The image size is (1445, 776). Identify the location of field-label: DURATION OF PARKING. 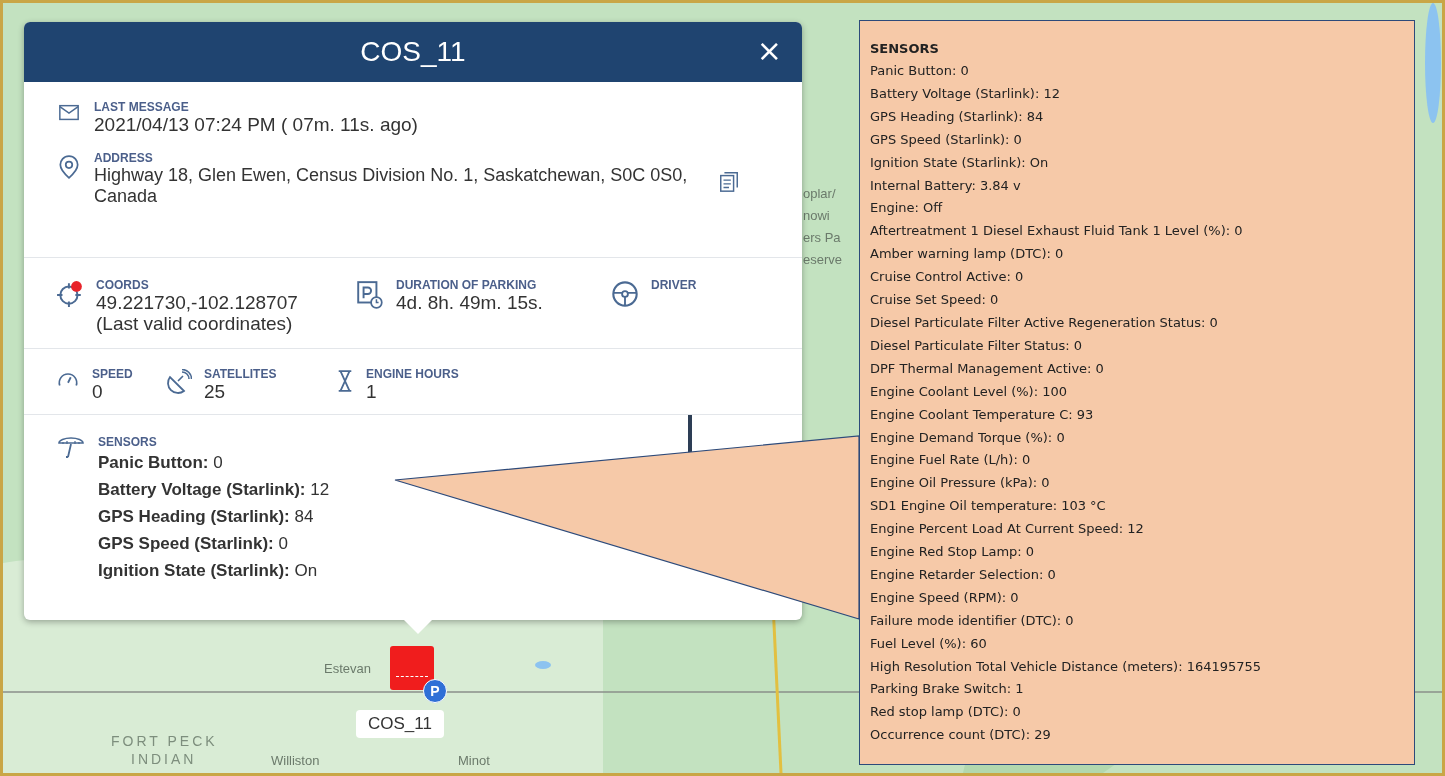
(467, 285).